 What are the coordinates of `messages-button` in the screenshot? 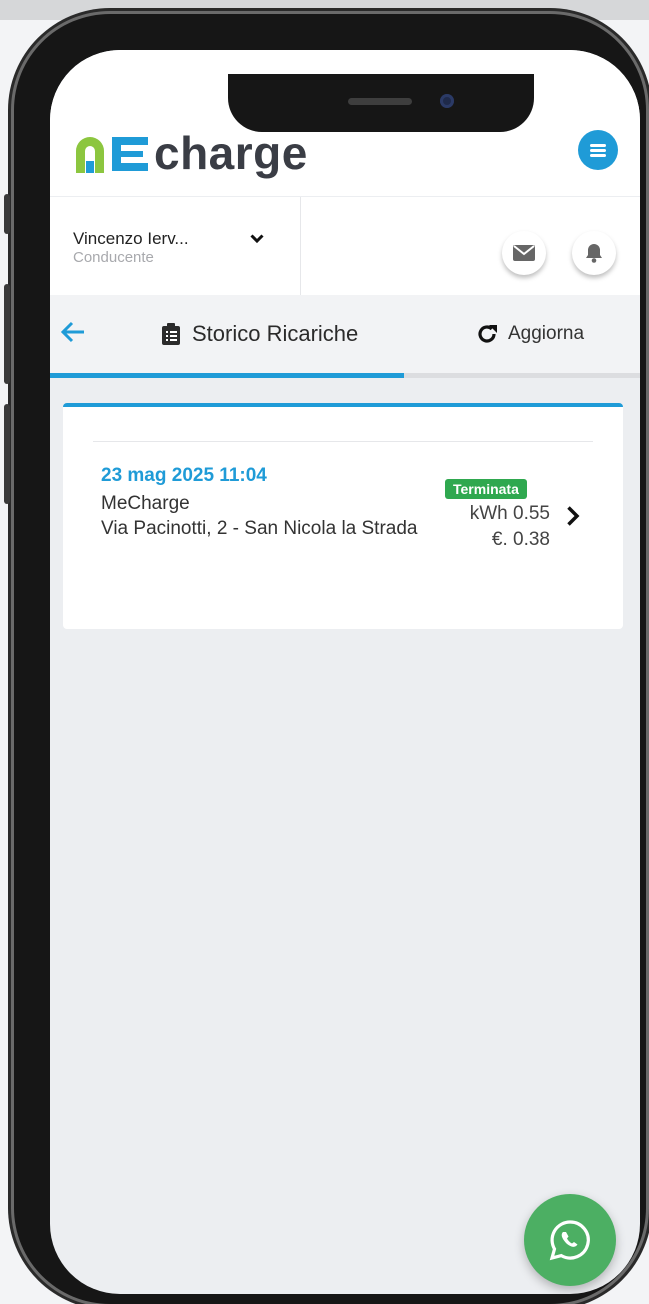 It's located at (524, 253).